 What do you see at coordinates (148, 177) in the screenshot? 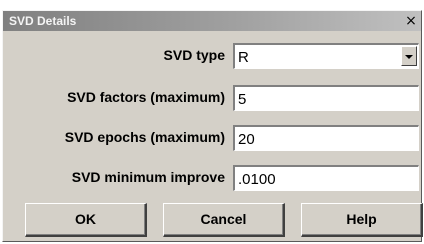
I see `svd-min-improve-label: SVD minimum improve` at bounding box center [148, 177].